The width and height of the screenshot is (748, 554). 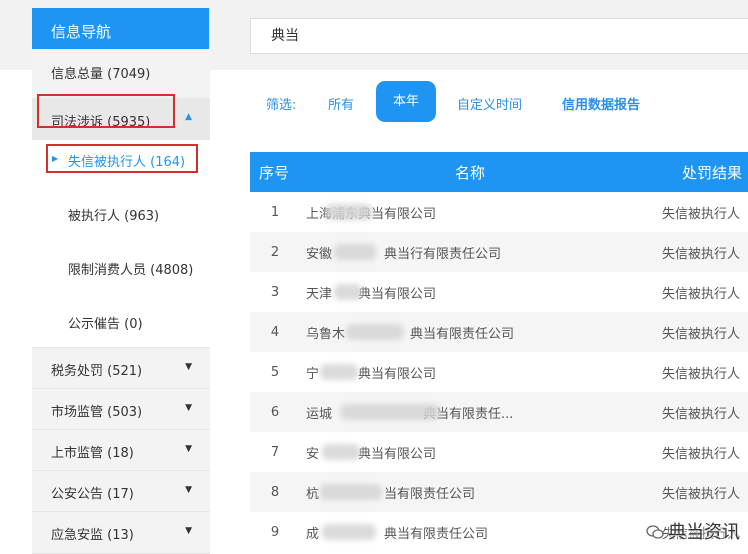 I want to click on sidebar-item-label: 公示催告 (0), so click(x=105, y=324).